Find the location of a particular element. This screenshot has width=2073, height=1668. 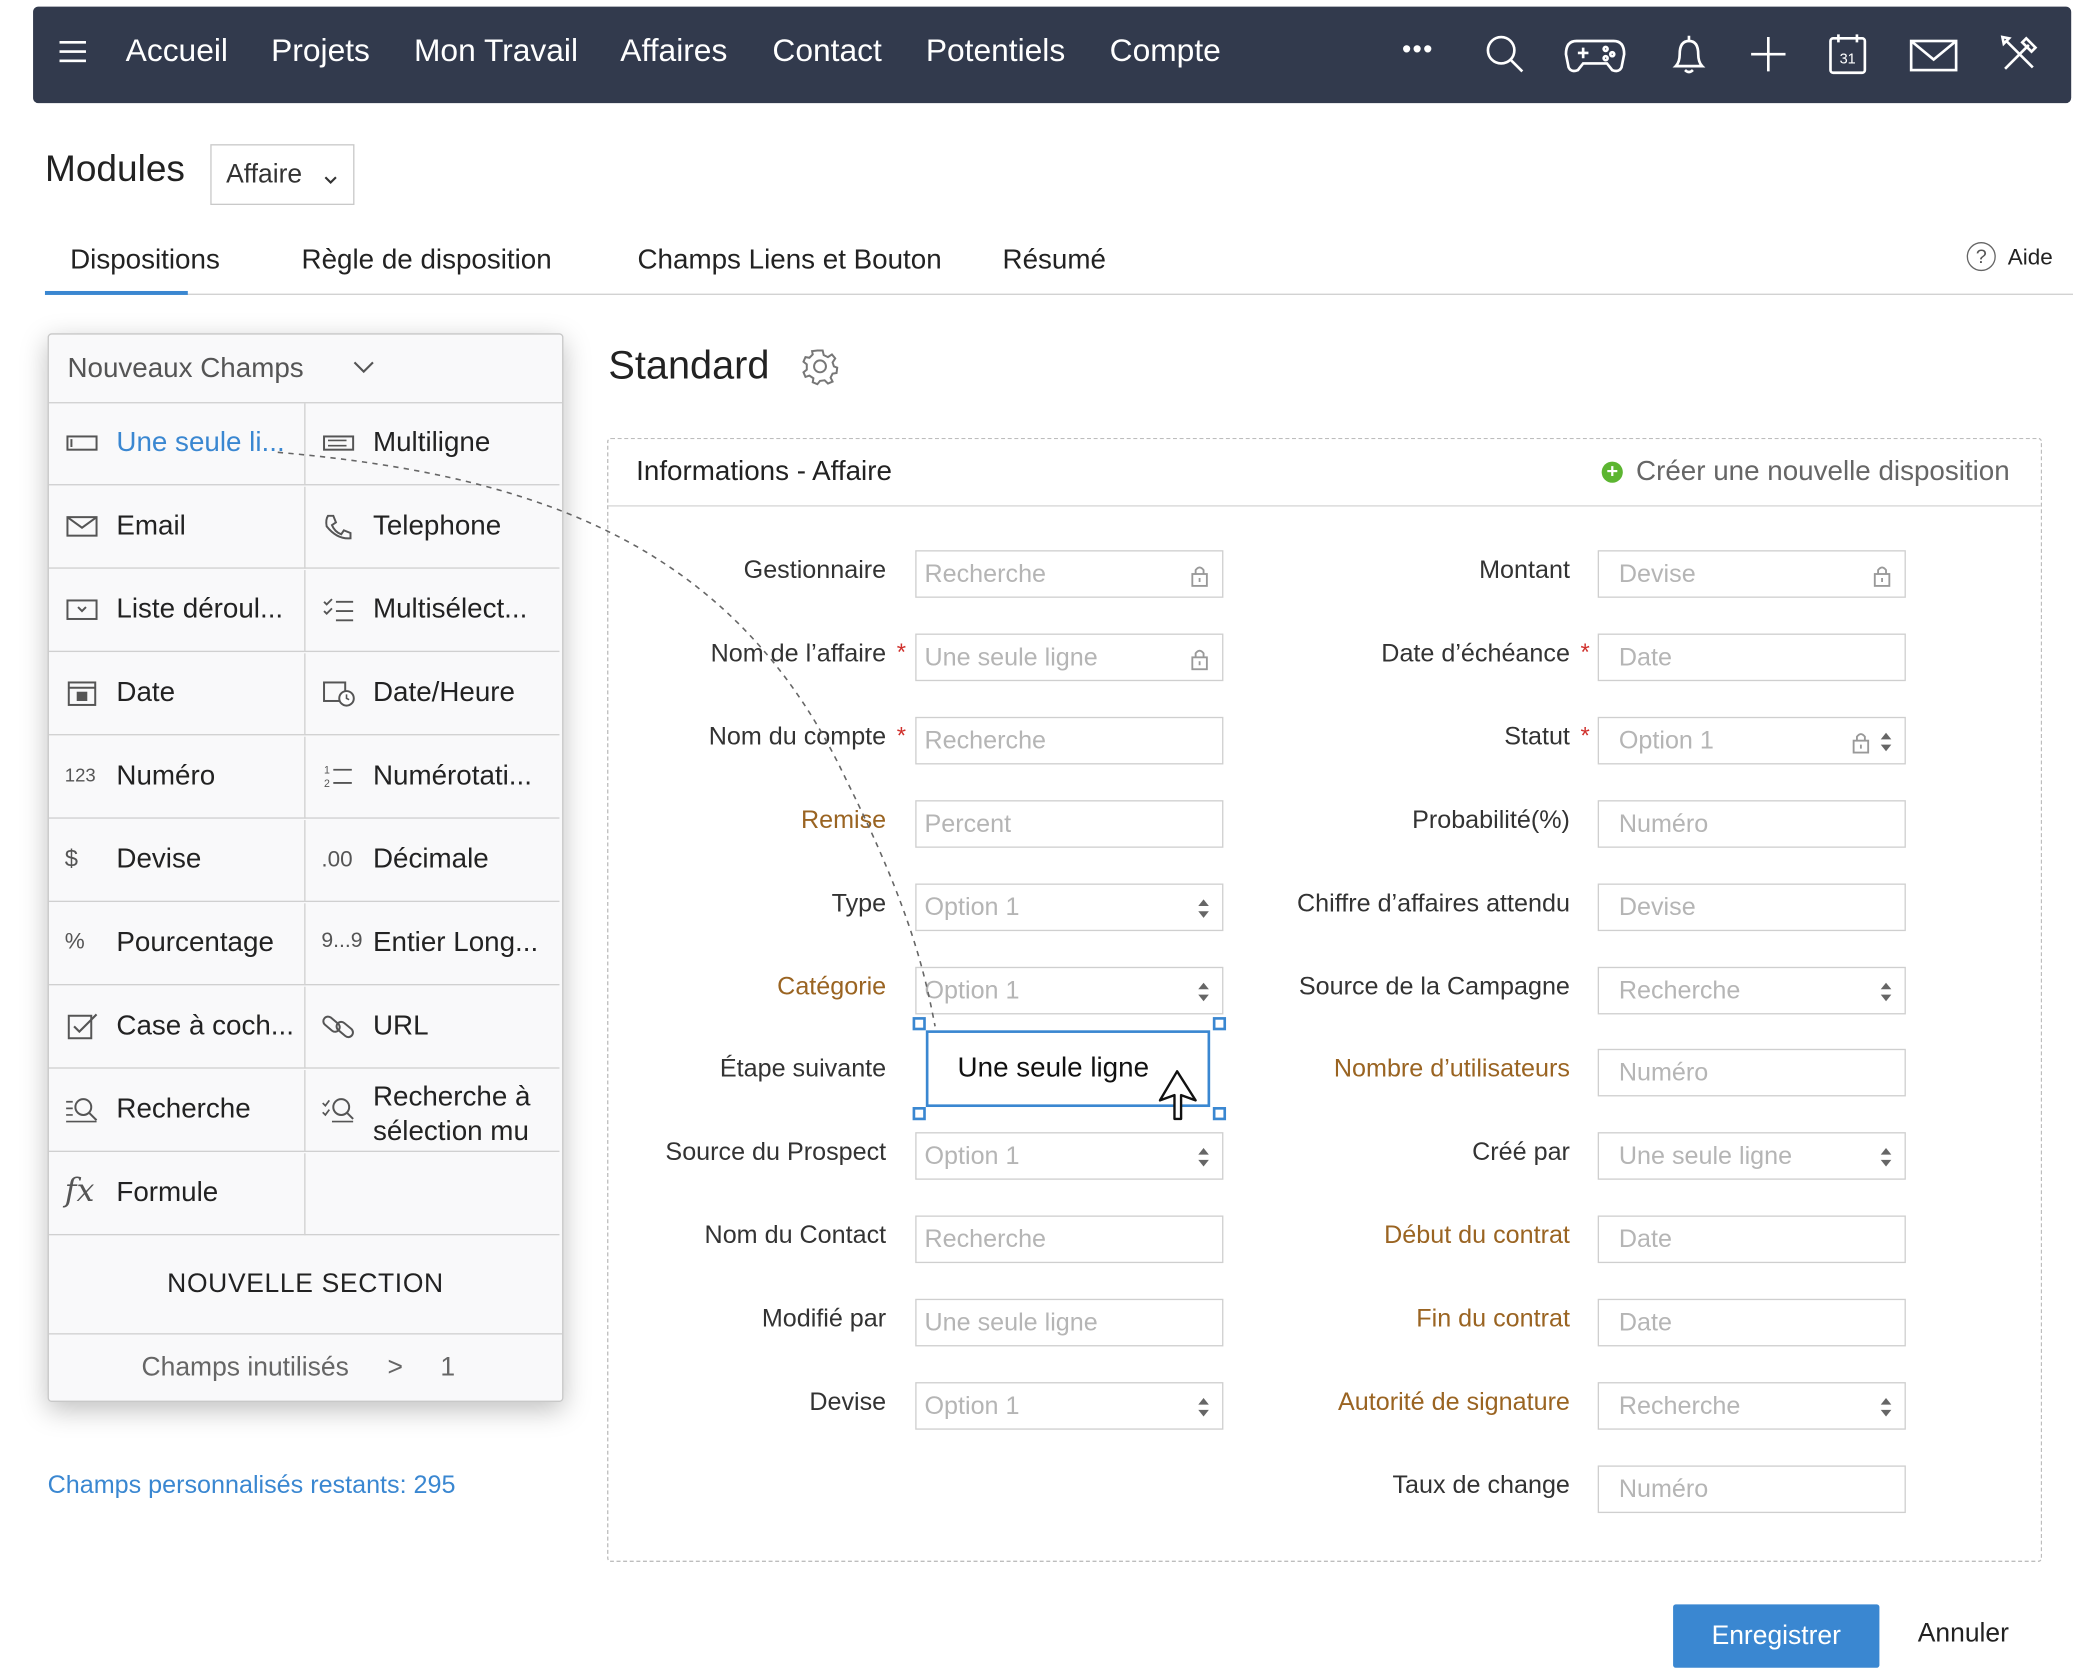

menu-icon is located at coordinates (72, 55).